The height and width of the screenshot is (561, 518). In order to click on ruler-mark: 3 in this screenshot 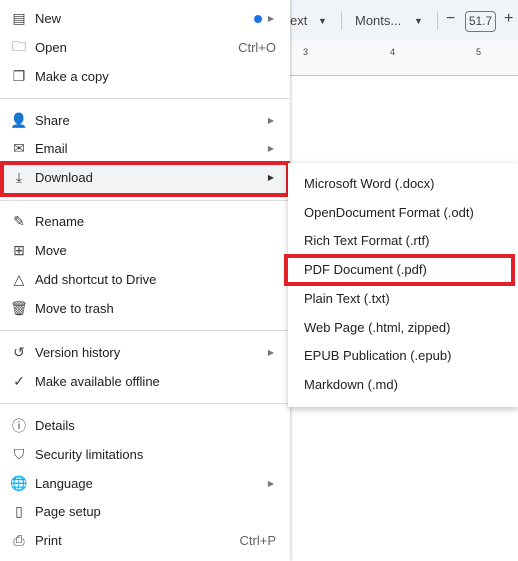, I will do `click(306, 52)`.